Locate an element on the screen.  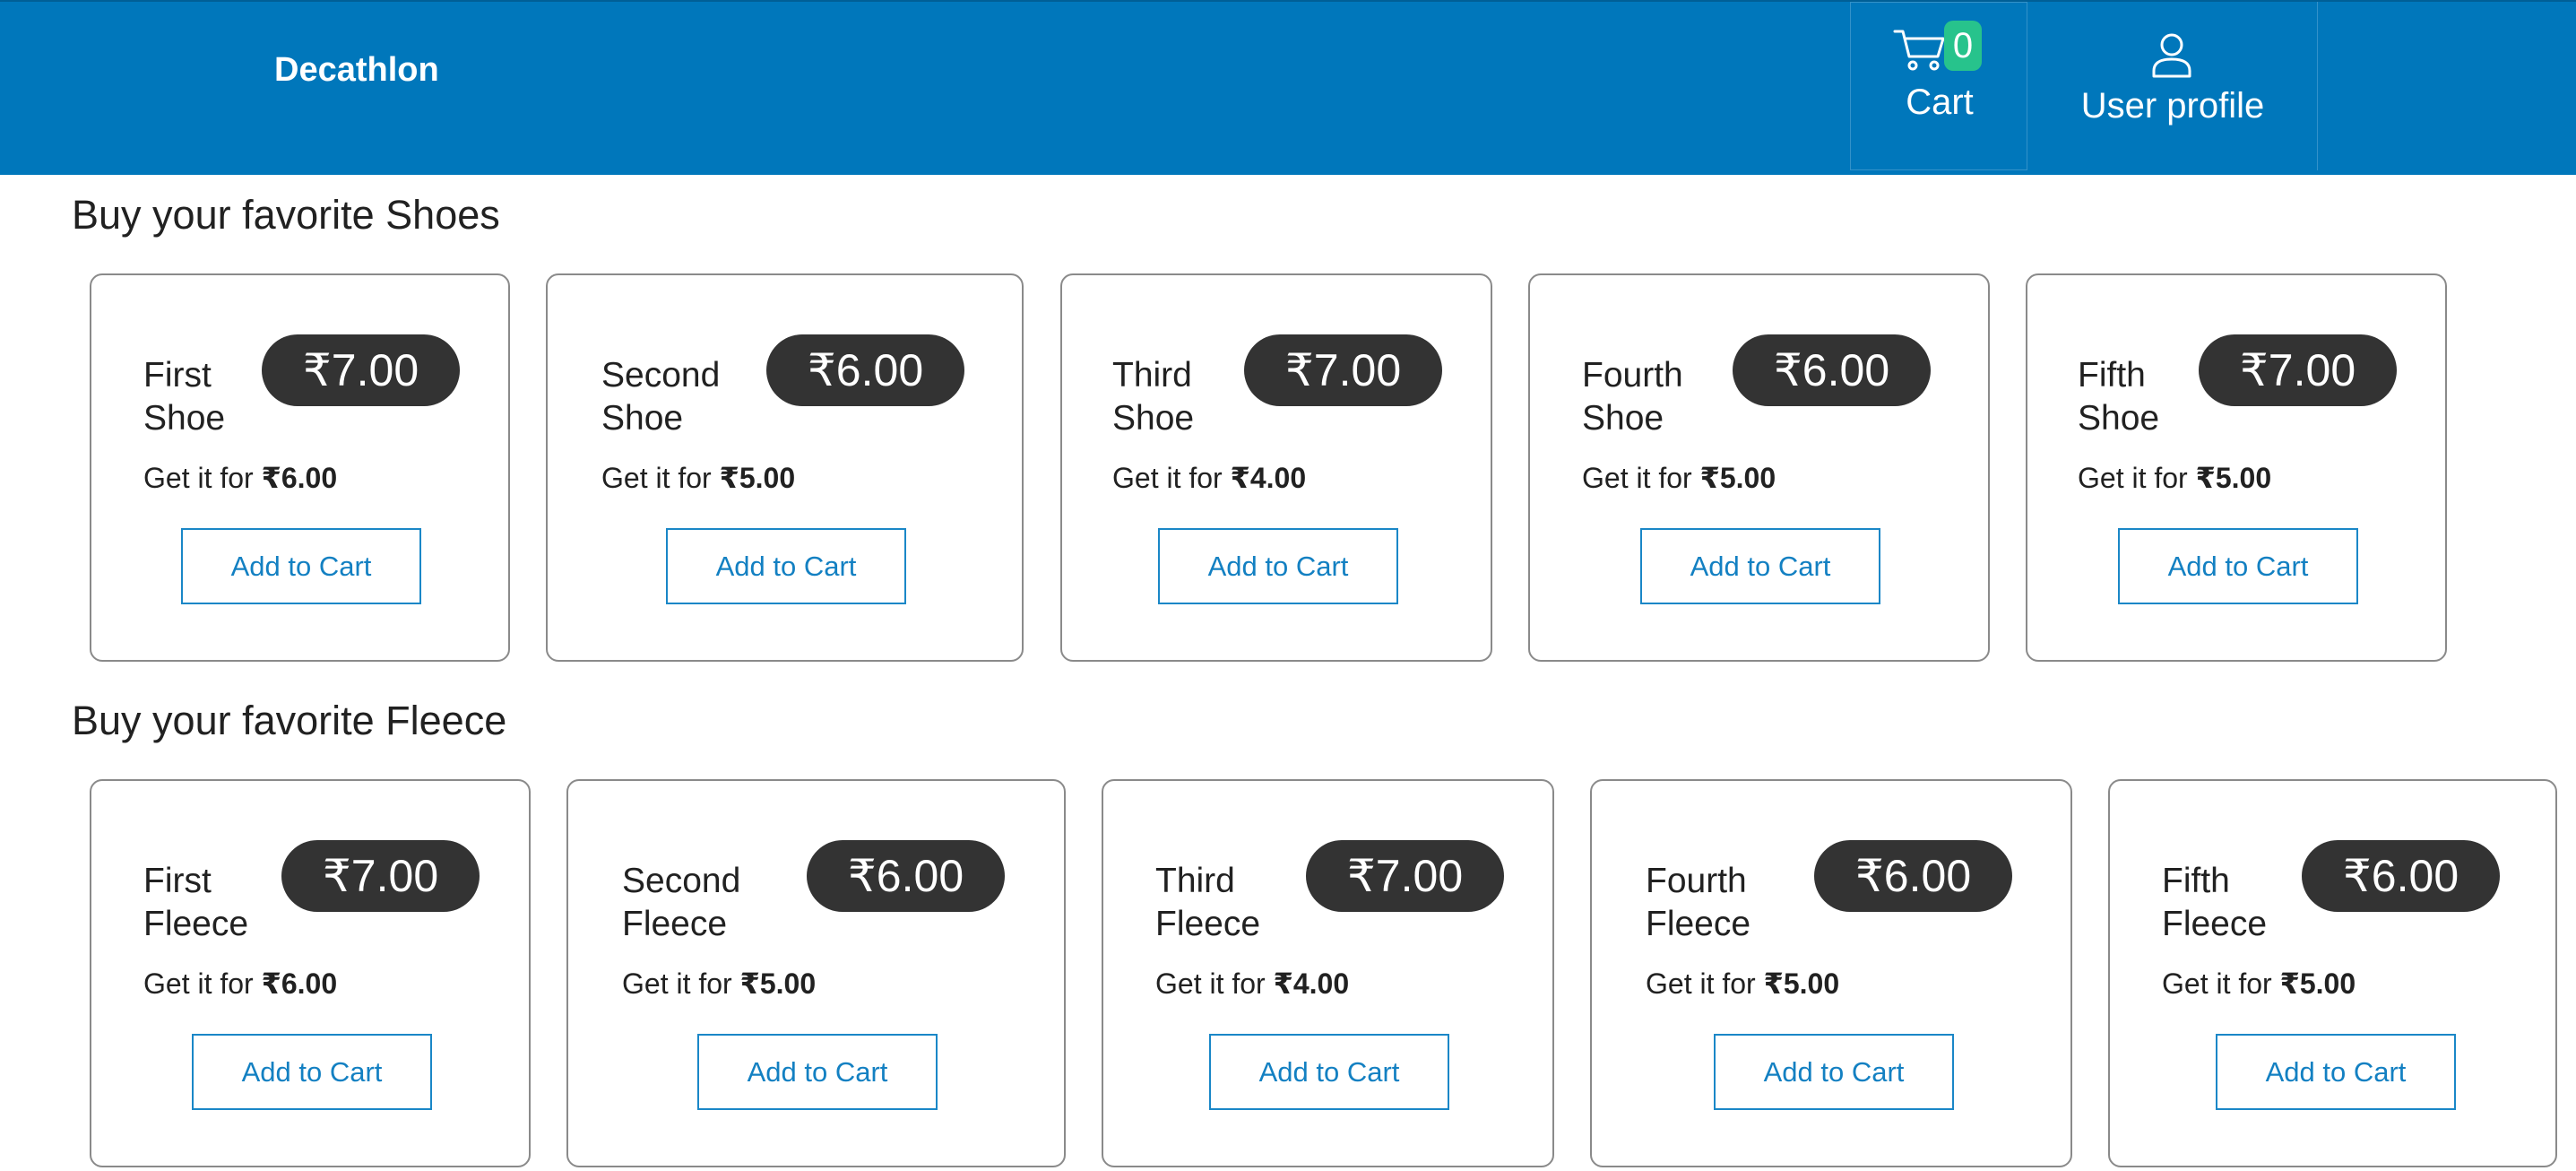
cart-nav-item: 0 Cart is located at coordinates (1938, 86).